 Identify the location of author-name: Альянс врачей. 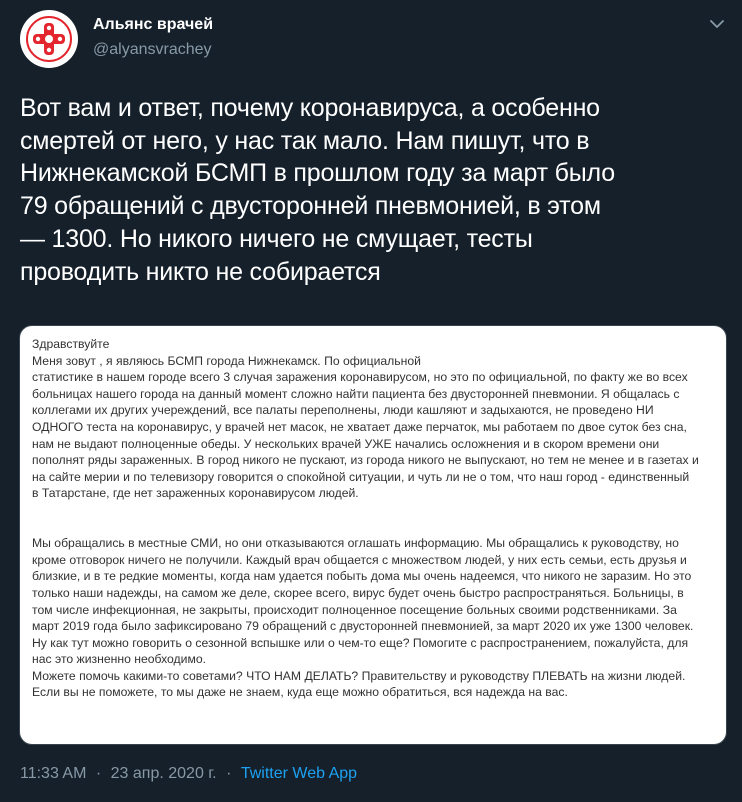
(153, 25).